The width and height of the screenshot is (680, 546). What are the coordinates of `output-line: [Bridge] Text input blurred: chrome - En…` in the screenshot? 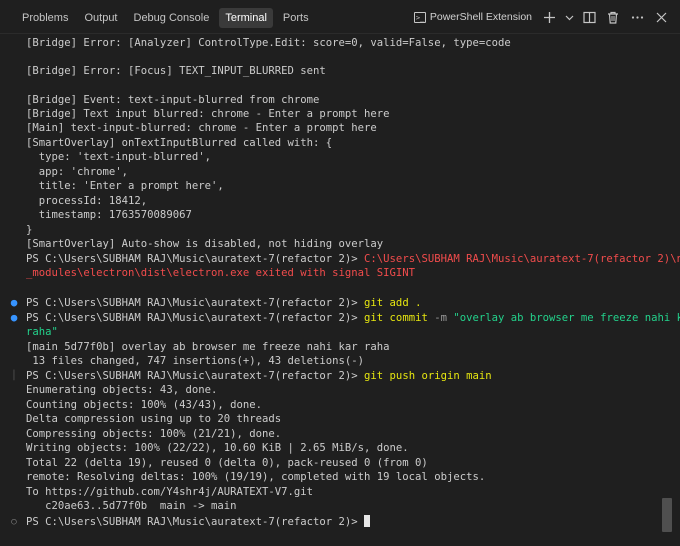 It's located at (208, 114).